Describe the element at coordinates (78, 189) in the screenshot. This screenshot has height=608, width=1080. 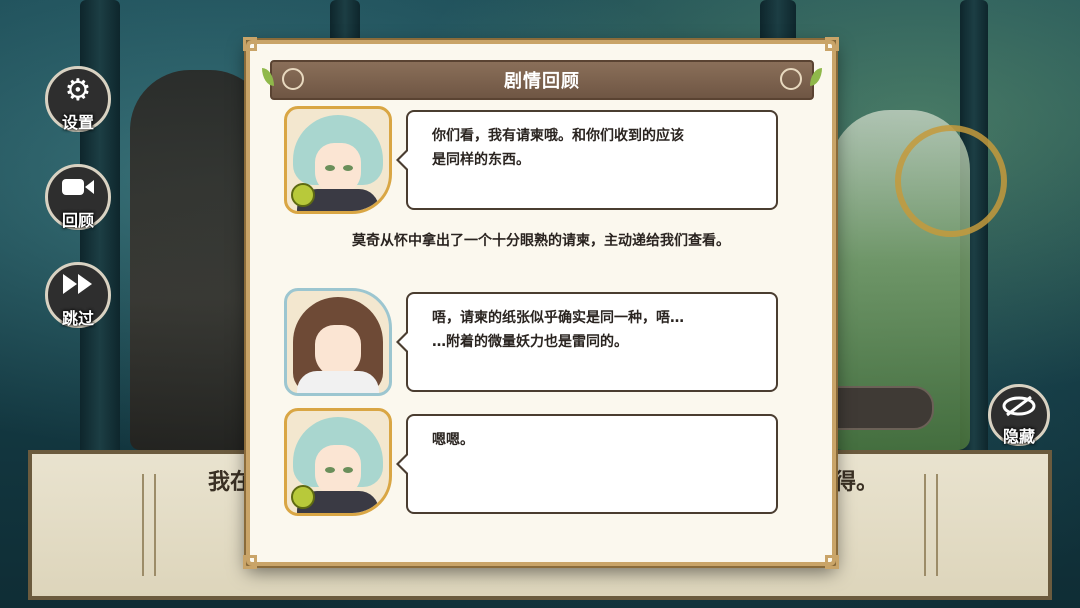
I see `video-camera-icon` at that location.